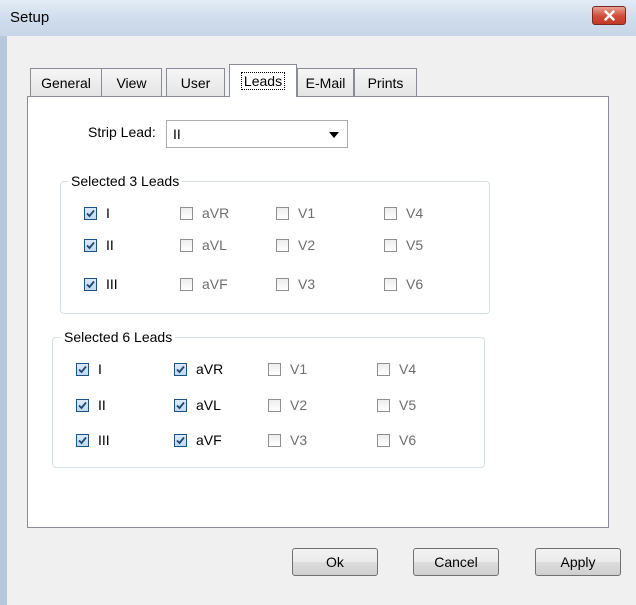  I want to click on selected-6-leads-title: Selected 6 Leads, so click(118, 337).